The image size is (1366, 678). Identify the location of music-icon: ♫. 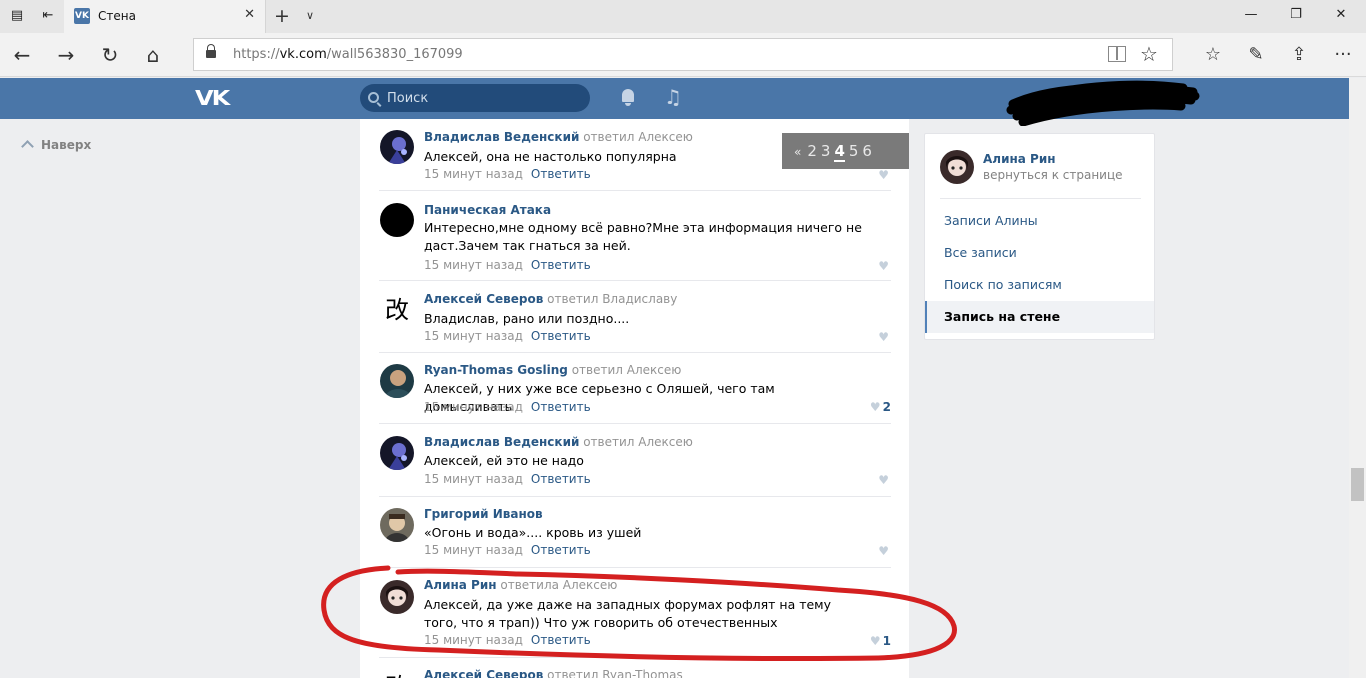
(673, 97).